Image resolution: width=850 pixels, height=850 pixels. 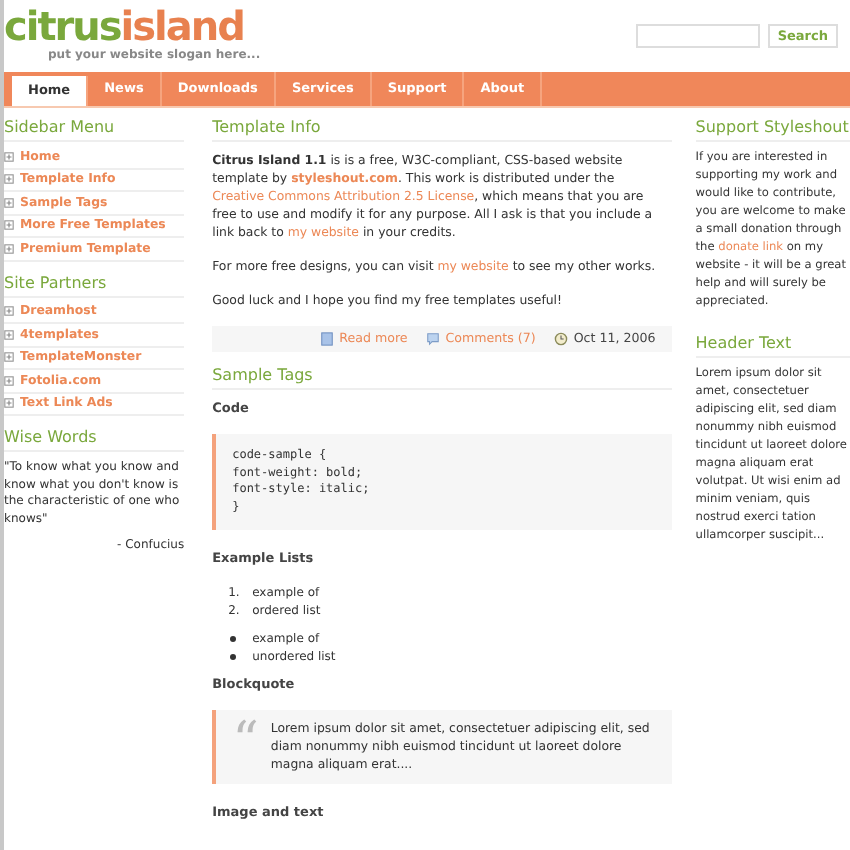 I want to click on search-field, so click(x=697, y=36).